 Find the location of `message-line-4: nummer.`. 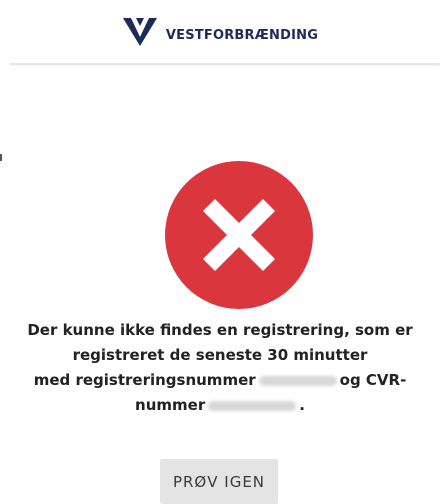

message-line-4: nummer. is located at coordinates (220, 405).